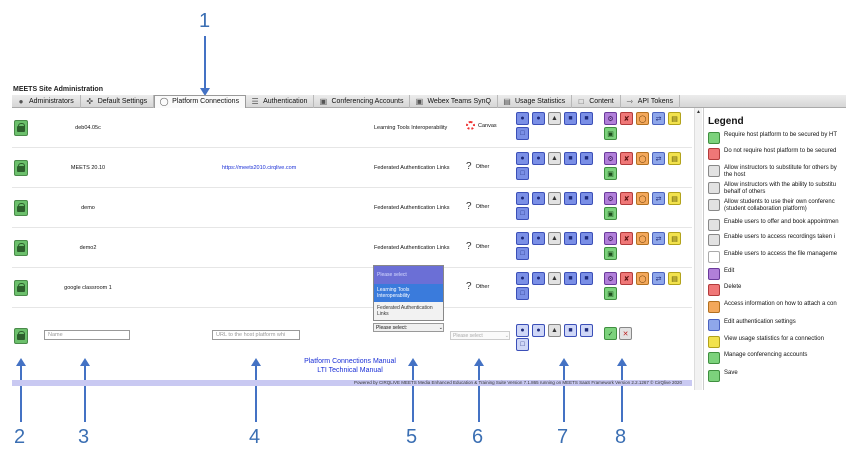 This screenshot has height=465, width=846. I want to click on tab-content: □ Content, so click(596, 101).